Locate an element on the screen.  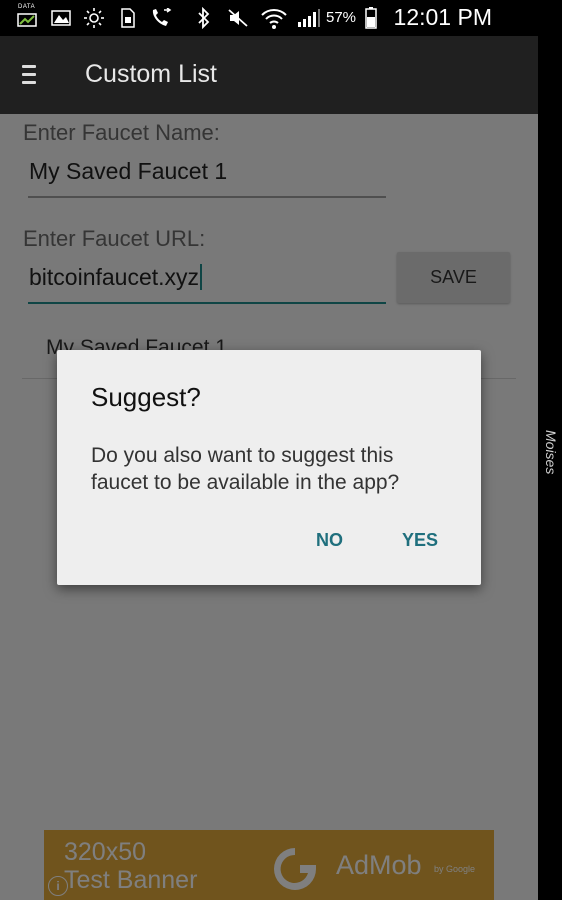
yes-button: YES is located at coordinates (420, 540).